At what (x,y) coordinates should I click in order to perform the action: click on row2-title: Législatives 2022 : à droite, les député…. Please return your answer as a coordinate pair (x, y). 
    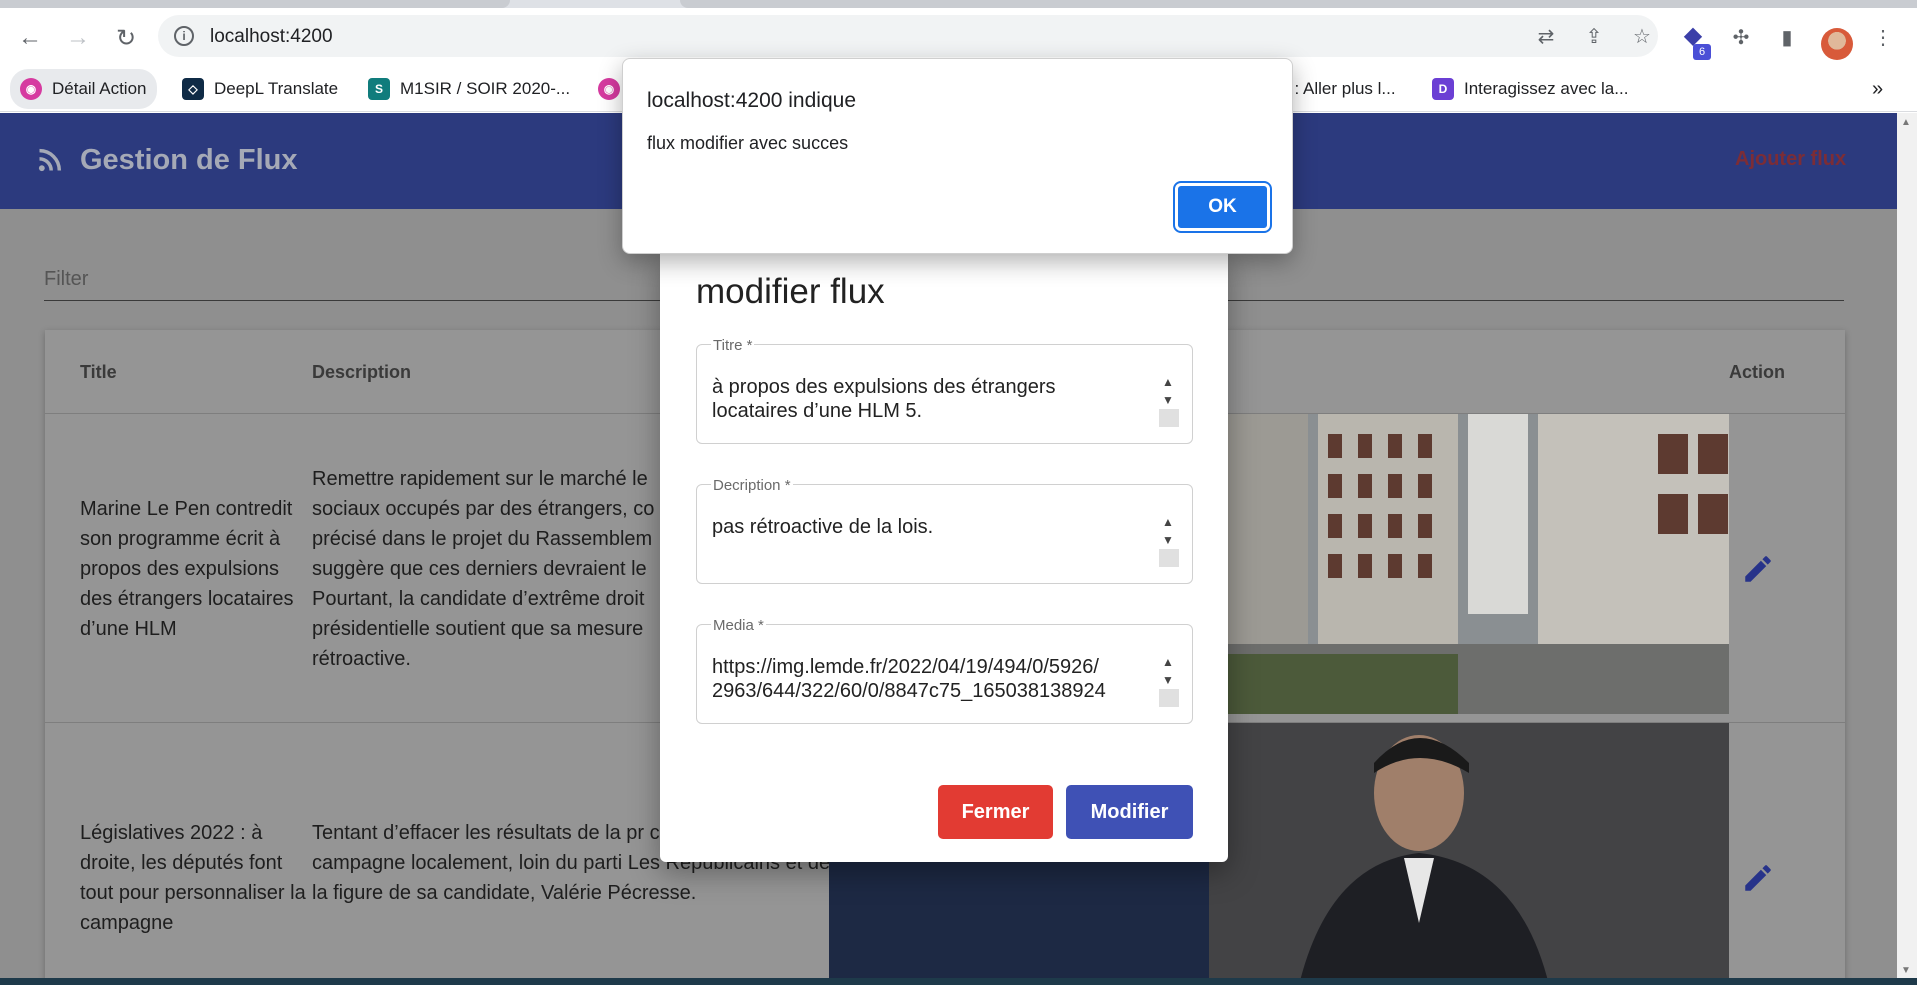
    Looking at the image, I should click on (193, 878).